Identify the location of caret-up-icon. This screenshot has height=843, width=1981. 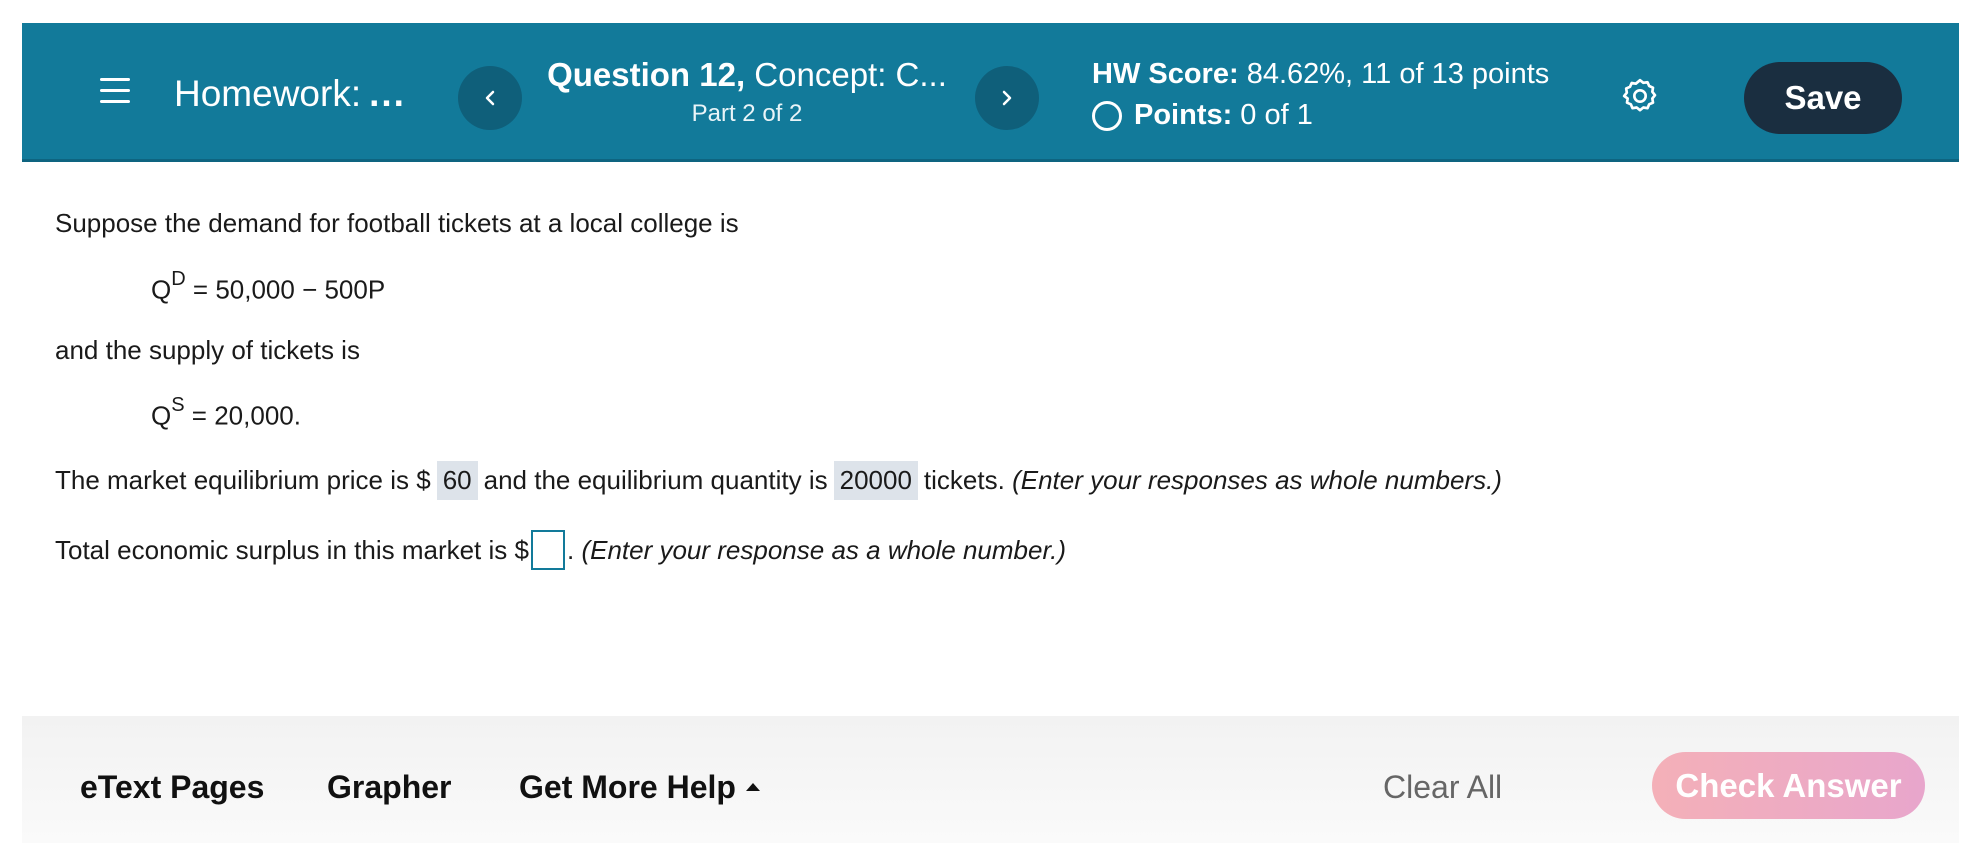
(752, 786).